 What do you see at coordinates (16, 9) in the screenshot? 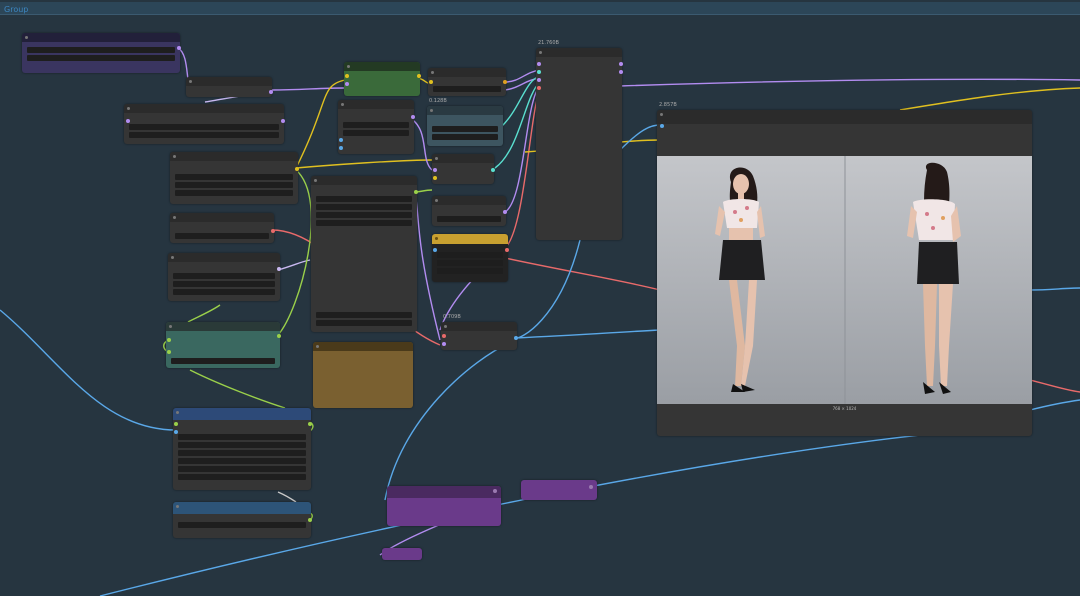
I see `group-title: Group` at bounding box center [16, 9].